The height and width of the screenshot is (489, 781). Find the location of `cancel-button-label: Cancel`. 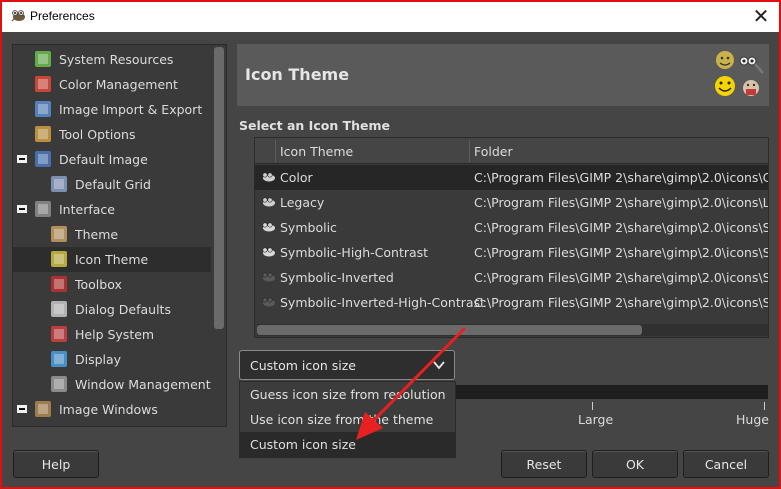

cancel-button-label: Cancel is located at coordinates (726, 464).